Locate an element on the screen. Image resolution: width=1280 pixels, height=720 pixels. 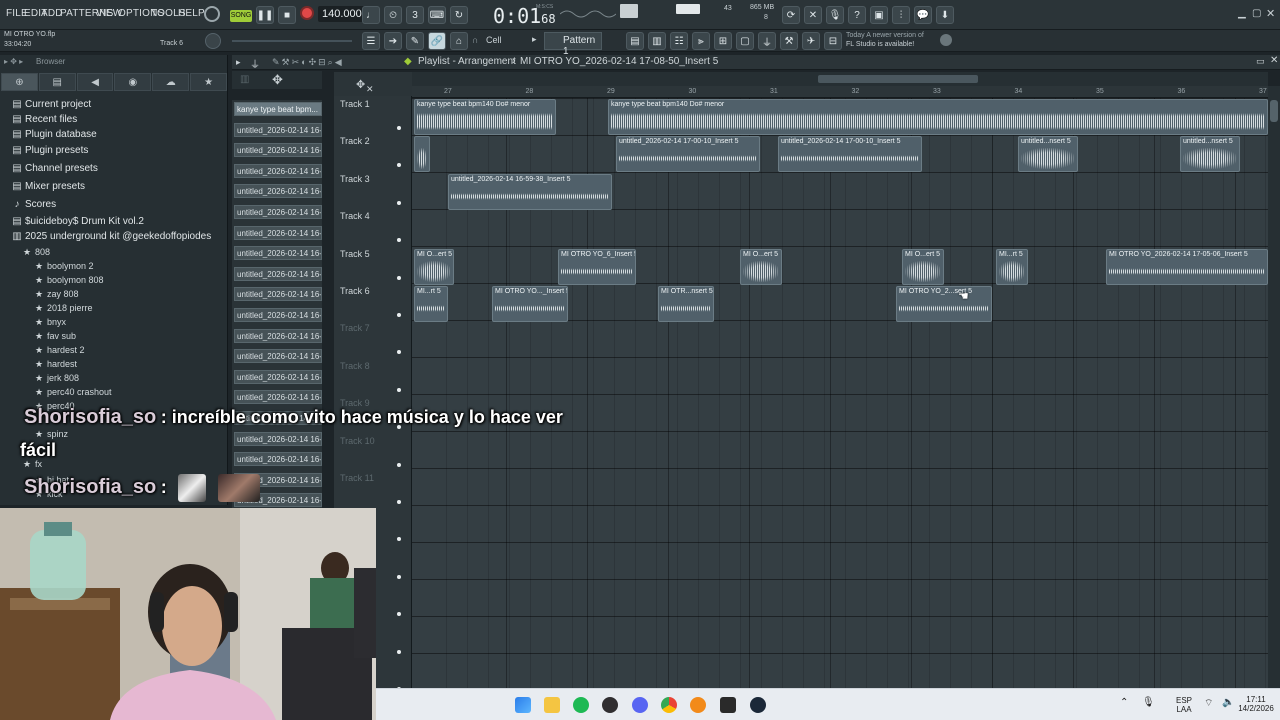
save-button: ▣ is located at coordinates (879, 15).